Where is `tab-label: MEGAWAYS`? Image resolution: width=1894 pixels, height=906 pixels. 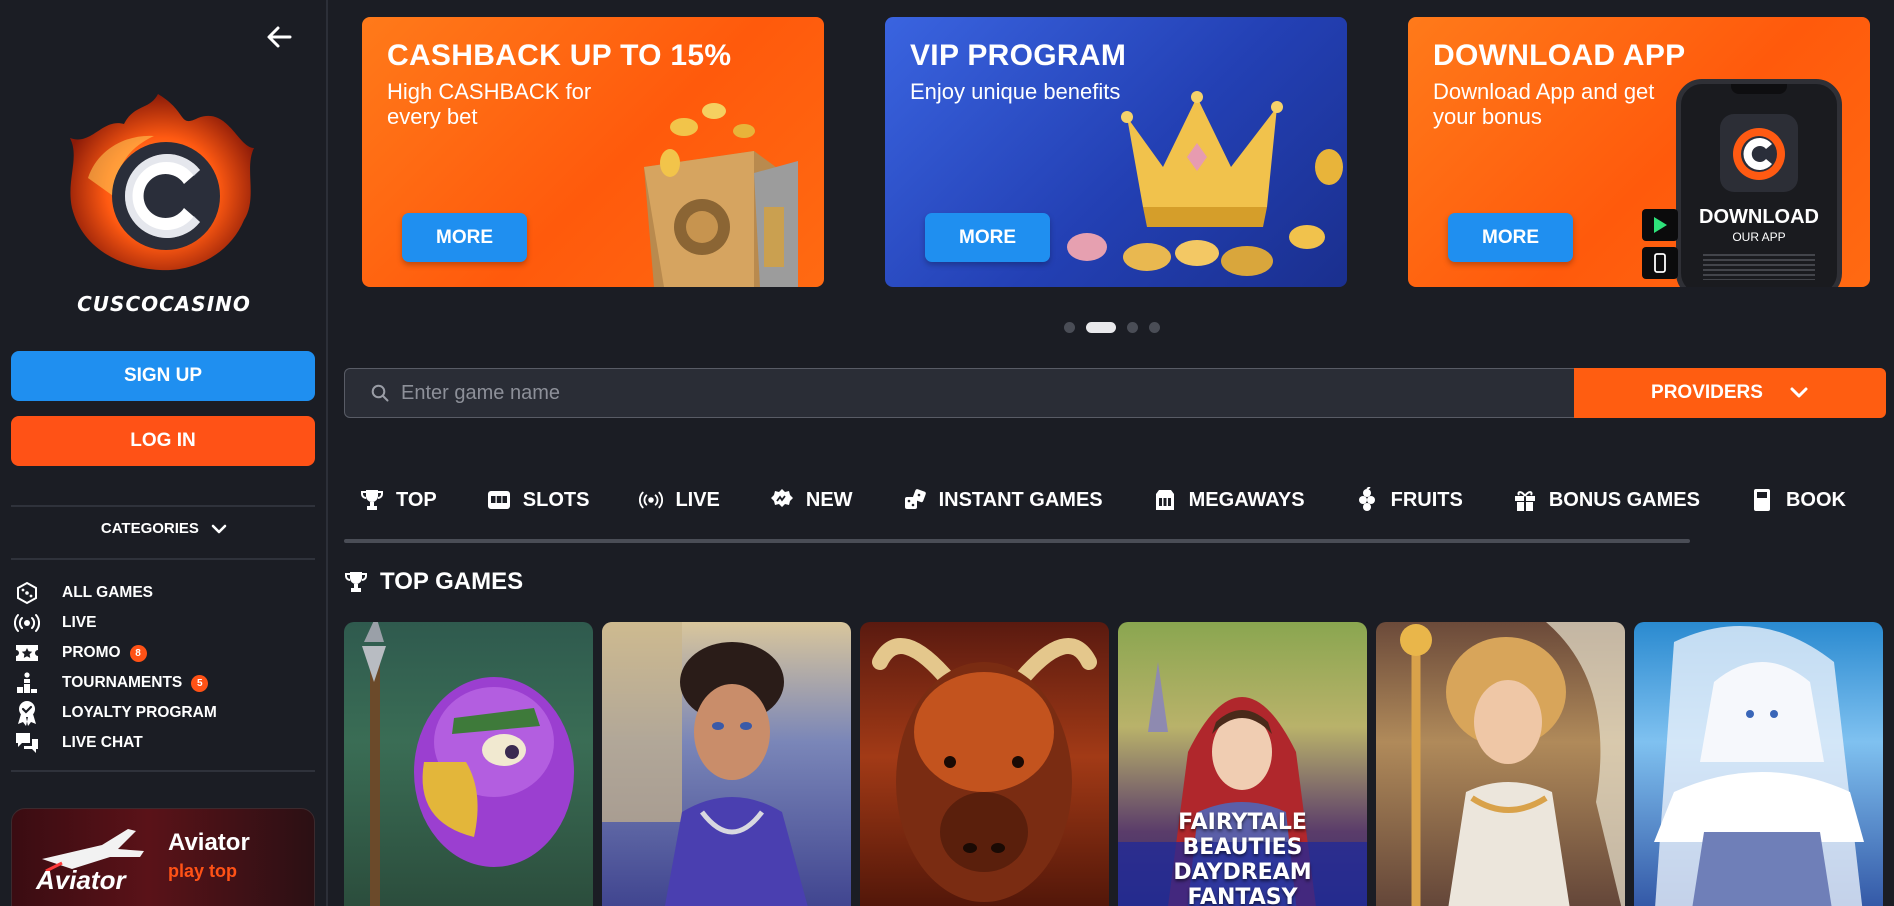
tab-label: MEGAWAYS is located at coordinates (1246, 499).